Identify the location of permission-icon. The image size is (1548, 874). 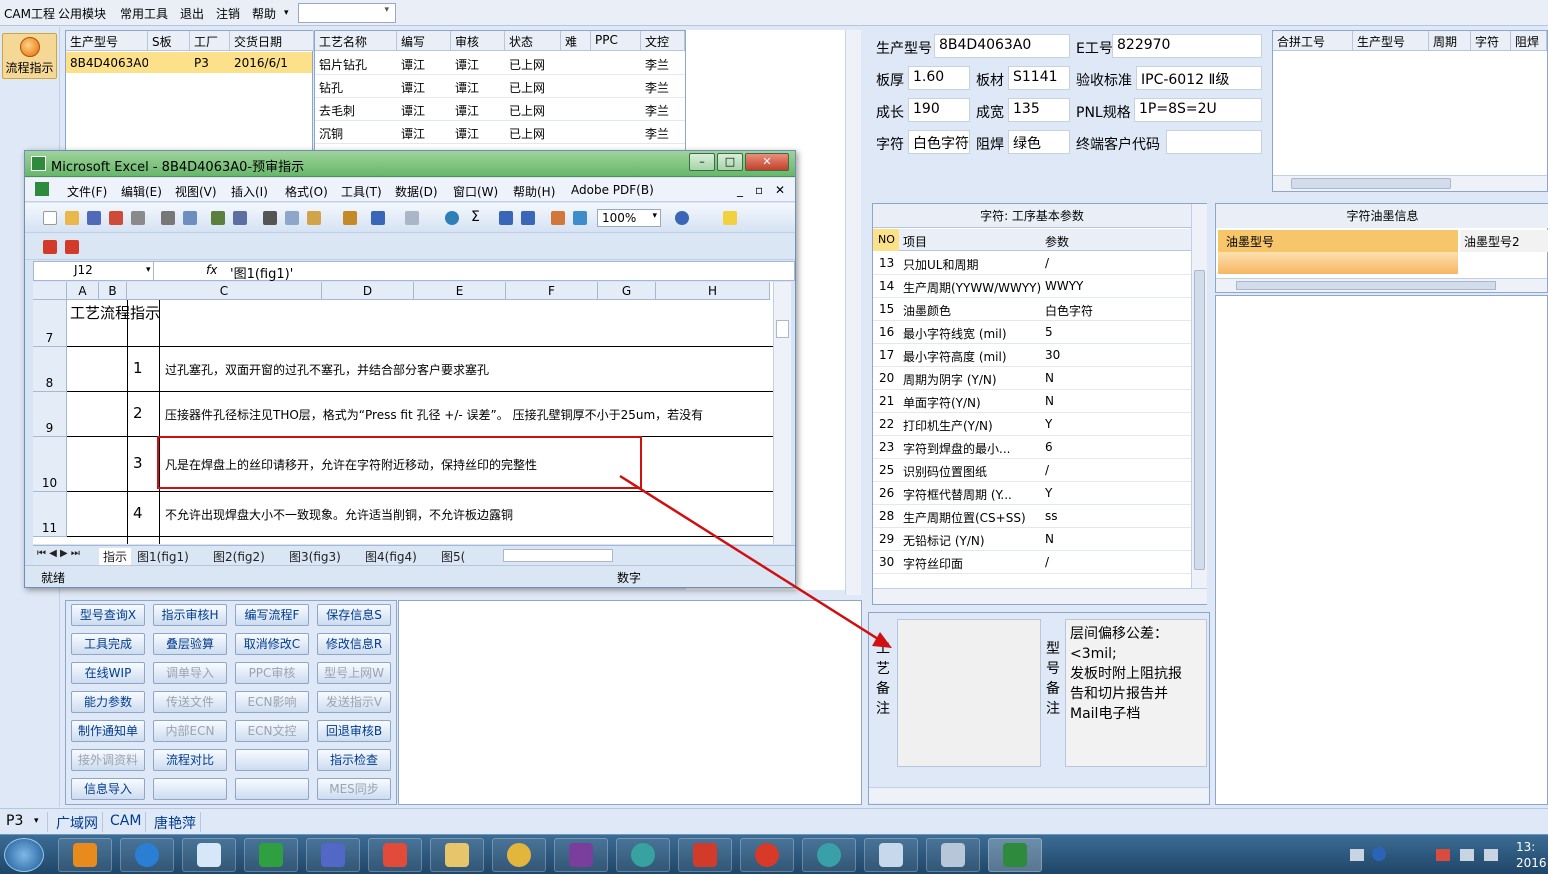
(116, 218).